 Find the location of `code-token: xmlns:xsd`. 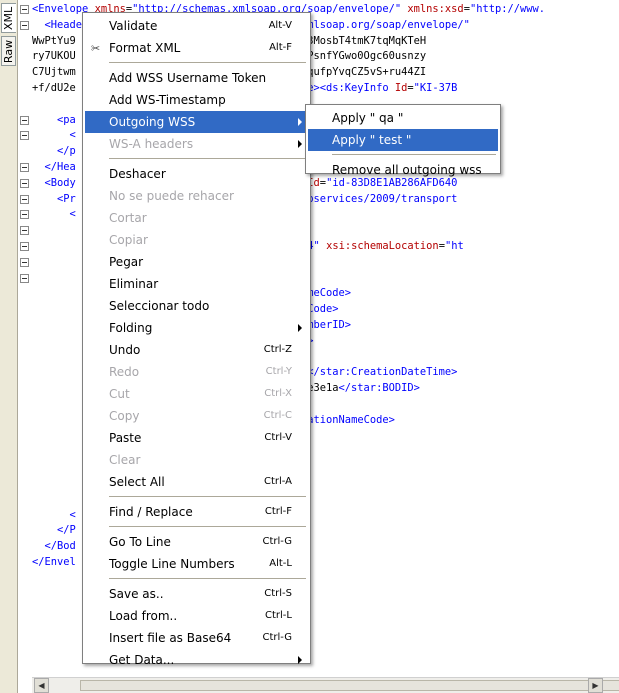

code-token: xmlns:xsd is located at coordinates (435, 9).